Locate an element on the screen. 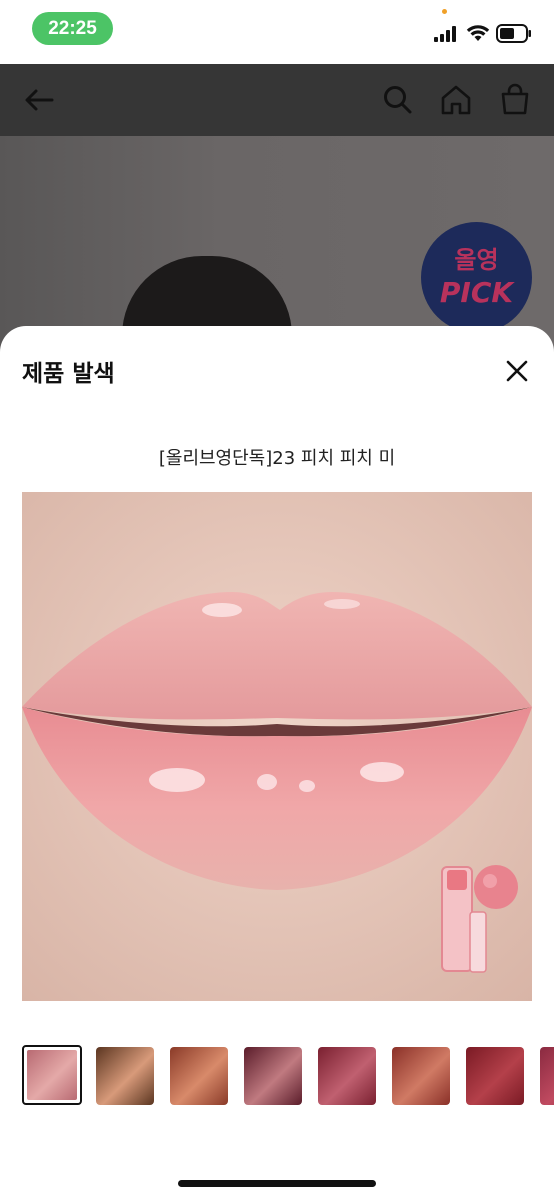 The width and height of the screenshot is (554, 1200). shopping-bag-icon is located at coordinates (515, 99).